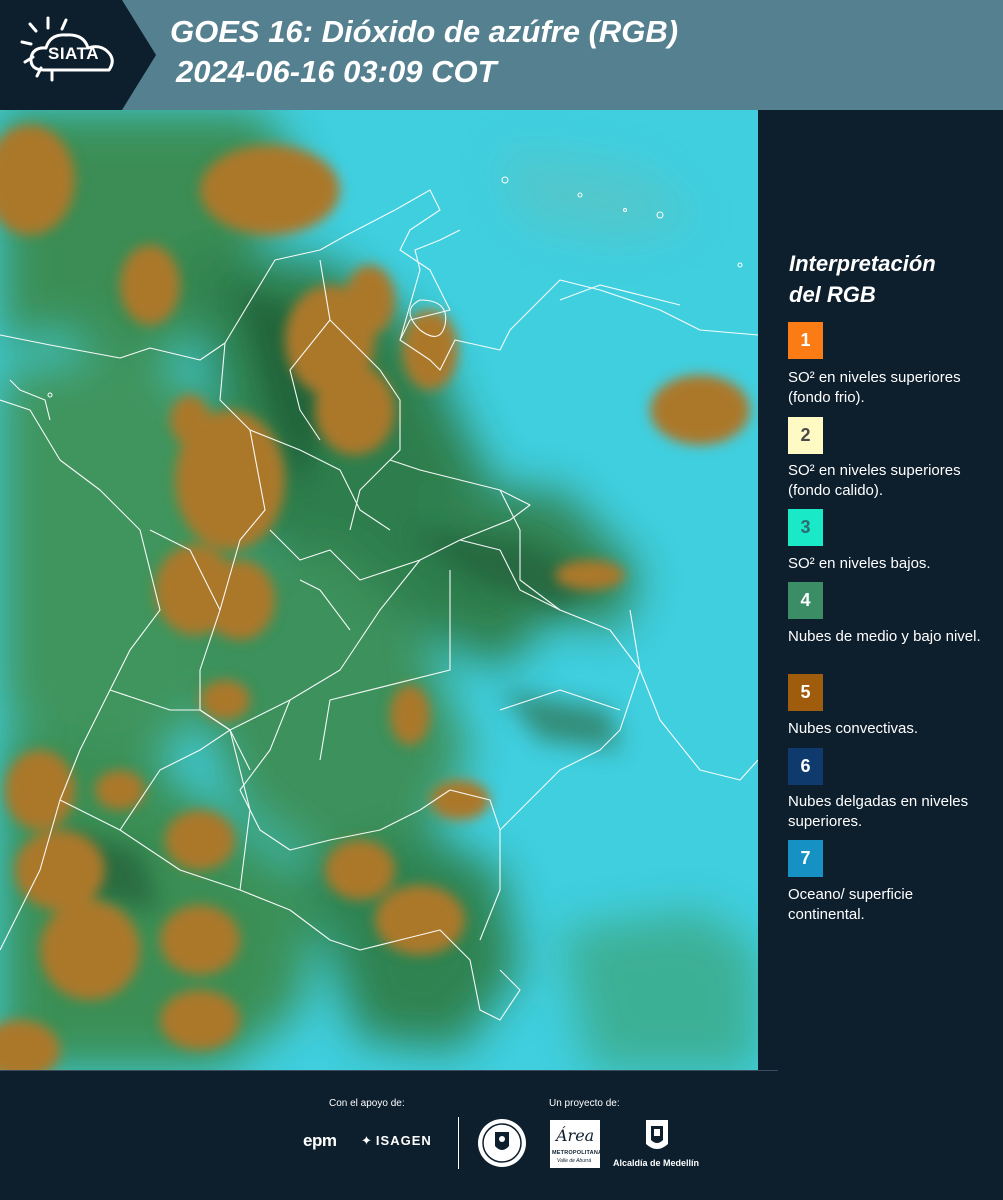 The height and width of the screenshot is (1200, 1003). I want to click on isagen-logo-text: ISAGEN, so click(403, 1140).